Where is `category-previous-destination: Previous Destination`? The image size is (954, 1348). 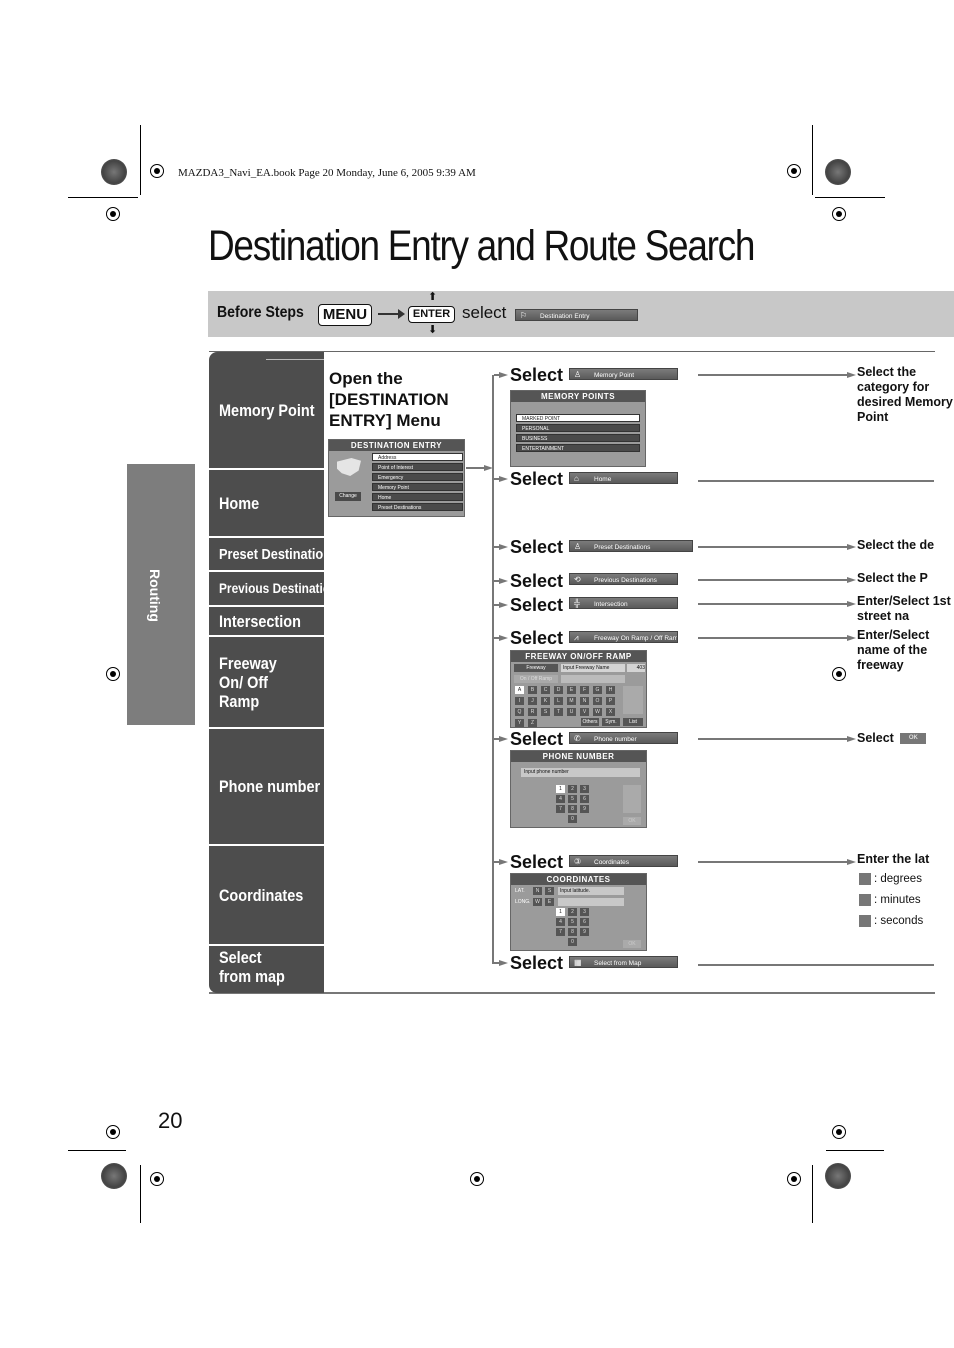
category-previous-destination: Previous Destination is located at coordinates (273, 588).